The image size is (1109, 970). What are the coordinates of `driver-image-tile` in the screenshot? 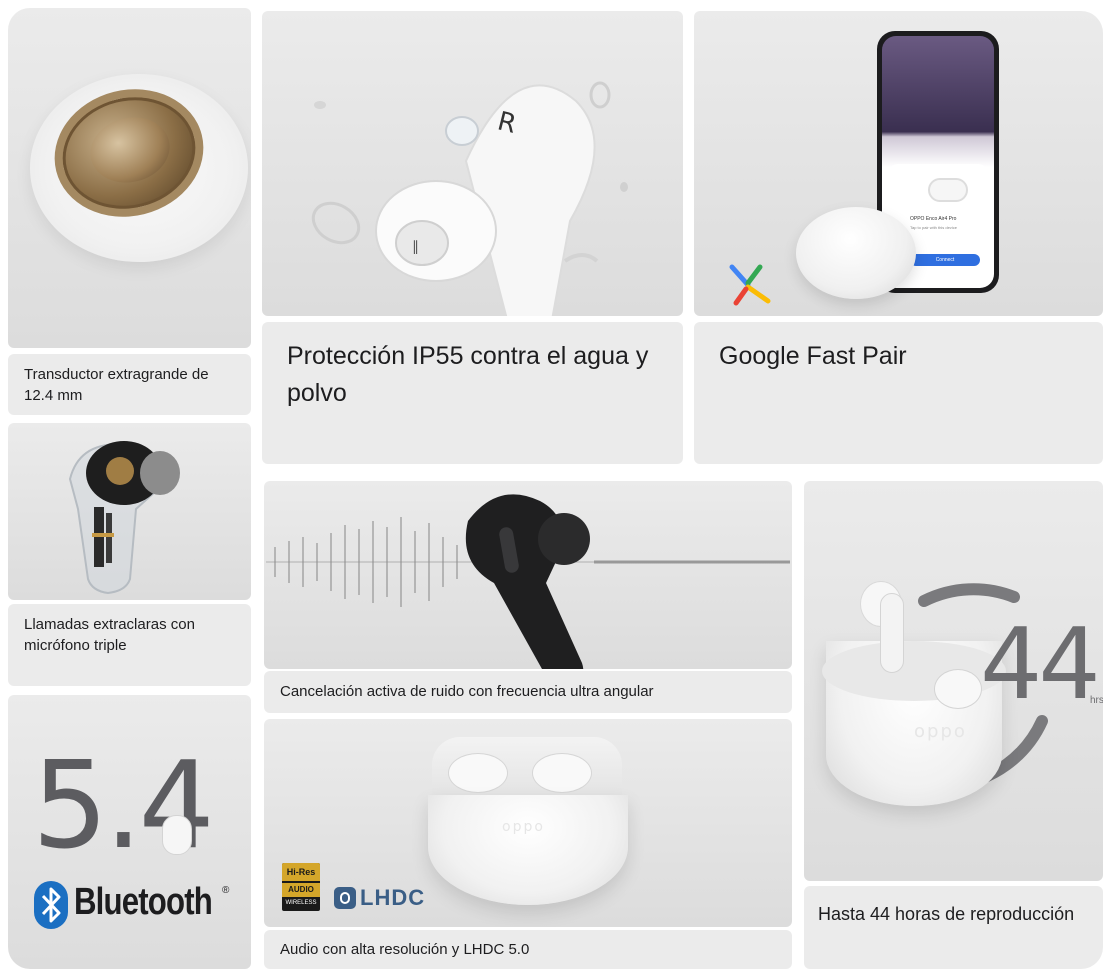 It's located at (129, 178).